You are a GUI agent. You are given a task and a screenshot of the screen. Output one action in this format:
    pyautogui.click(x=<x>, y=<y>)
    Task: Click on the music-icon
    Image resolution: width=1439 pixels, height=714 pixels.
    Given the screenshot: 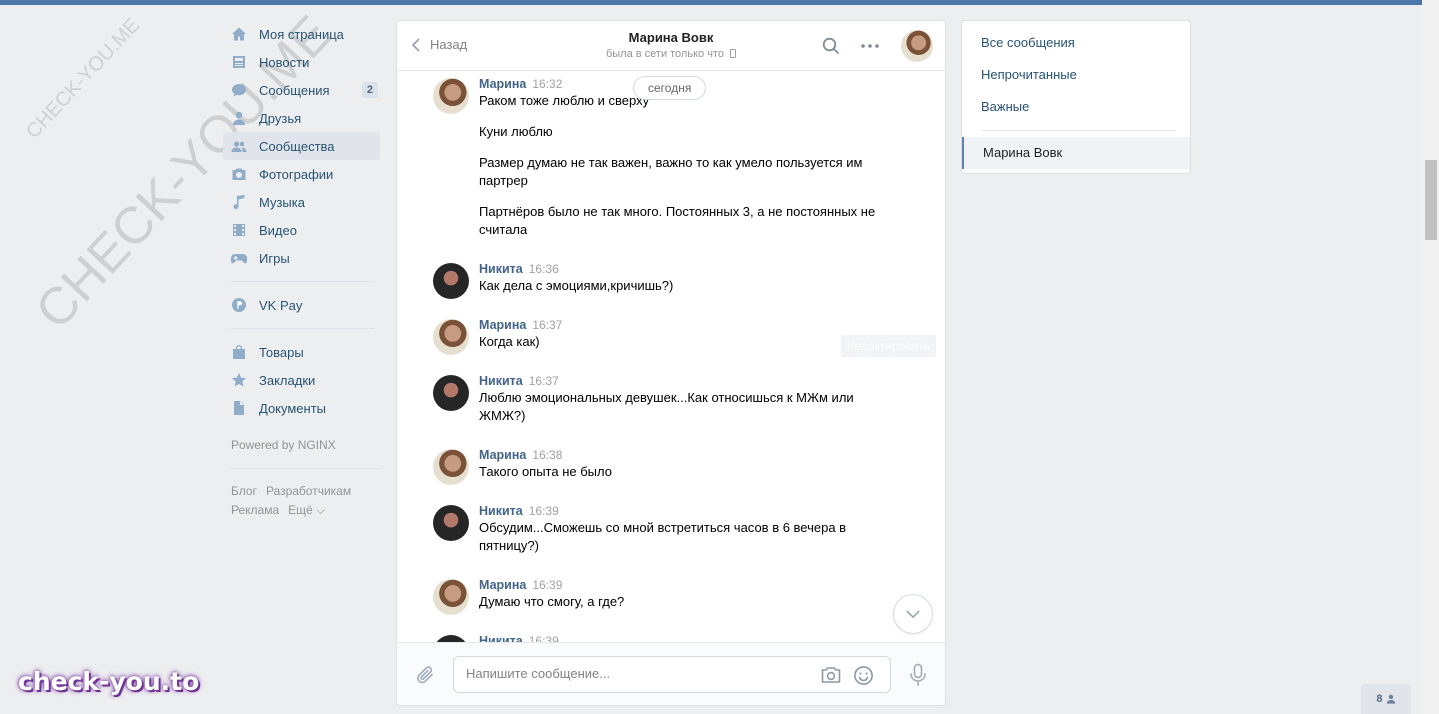 What is the action you would take?
    pyautogui.click(x=239, y=202)
    